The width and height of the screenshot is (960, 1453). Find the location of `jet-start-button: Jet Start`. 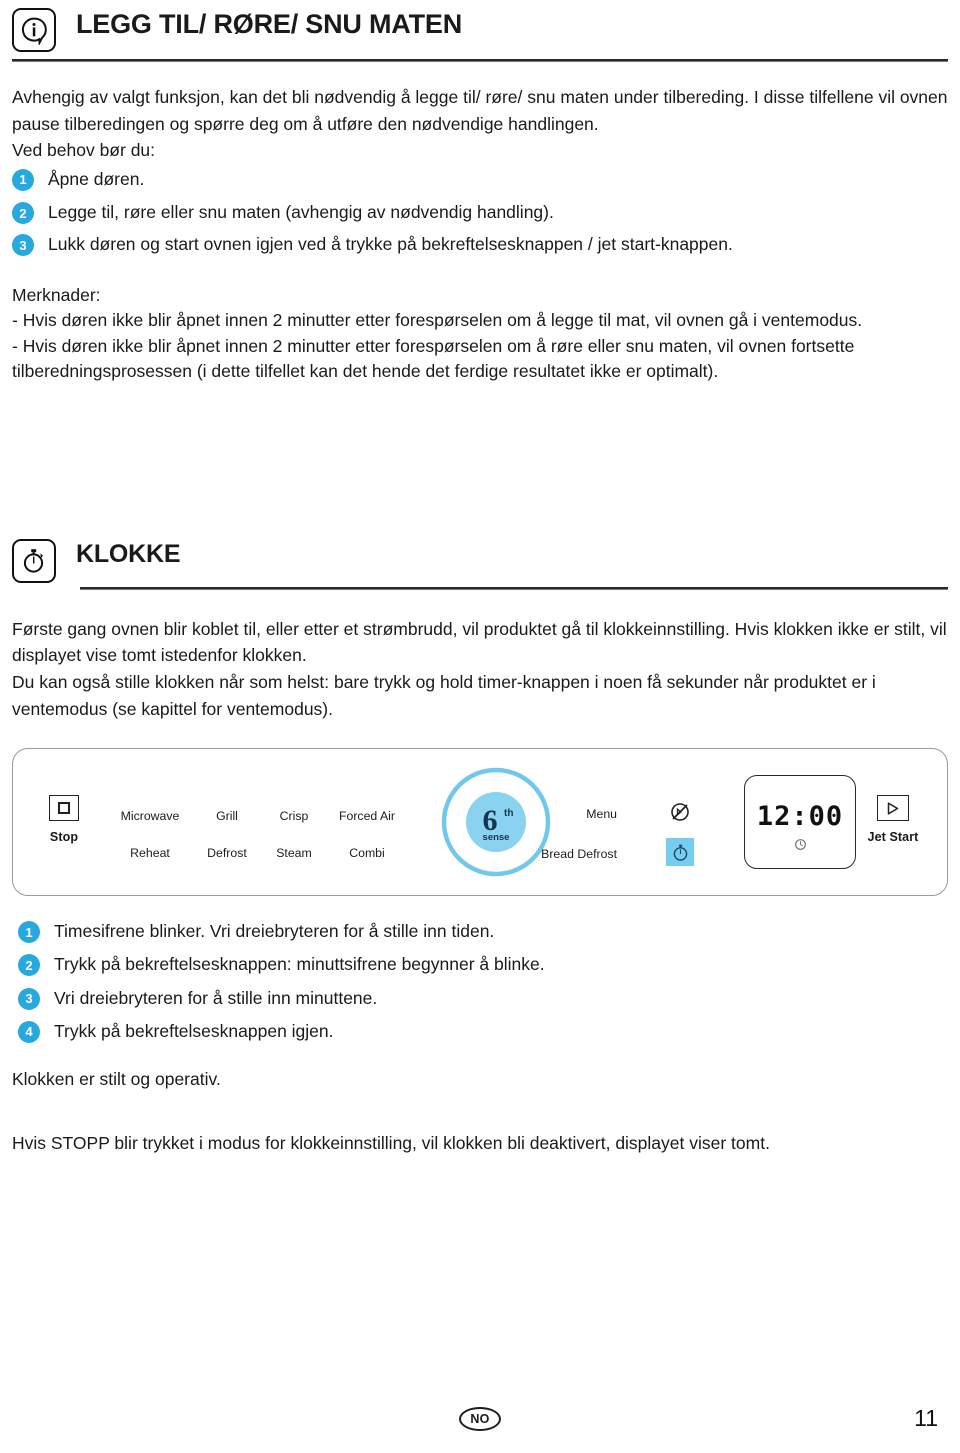

jet-start-button: Jet Start is located at coordinates (893, 819).